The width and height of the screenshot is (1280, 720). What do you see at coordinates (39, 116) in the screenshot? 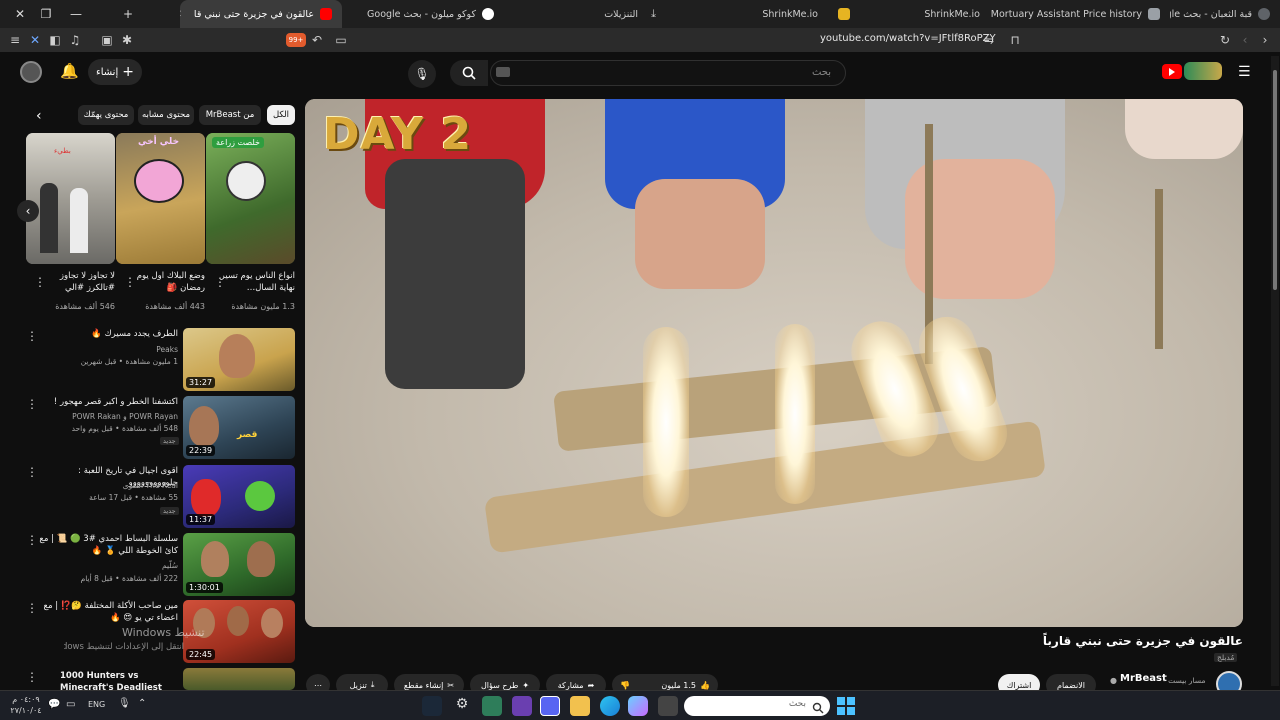
I see `chips-next-chevron-icon: ‹` at bounding box center [39, 116].